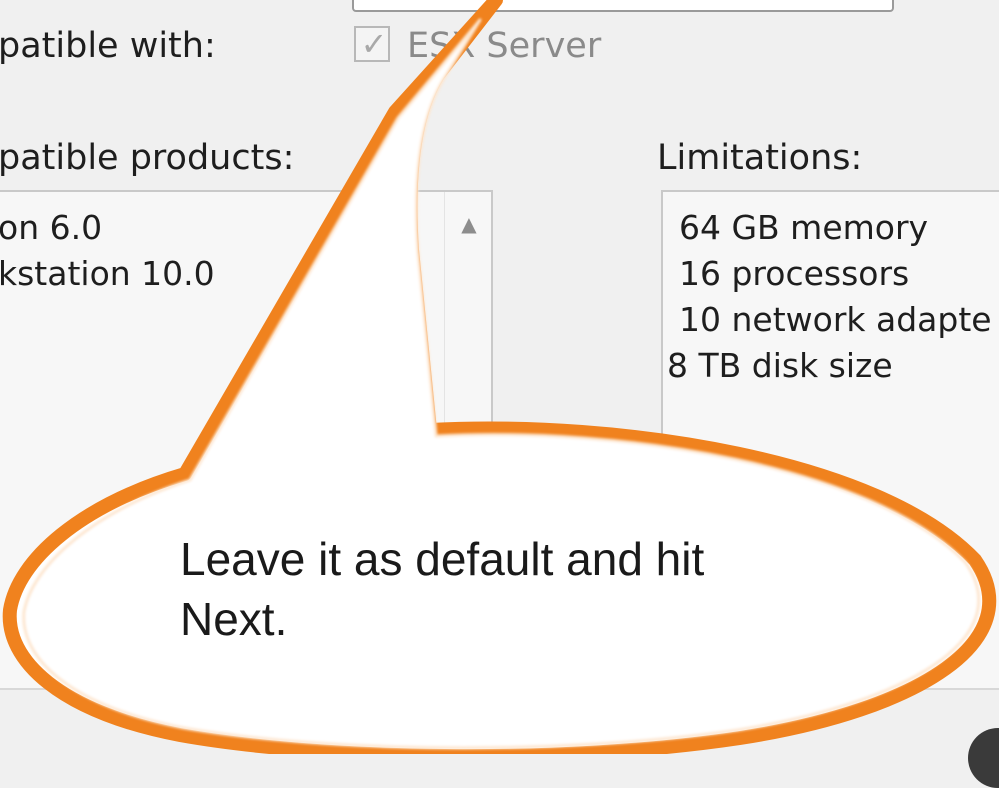 Image resolution: width=999 pixels, height=788 pixels. What do you see at coordinates (442, 559) in the screenshot?
I see `callout-line-1: Leave it as default and hit` at bounding box center [442, 559].